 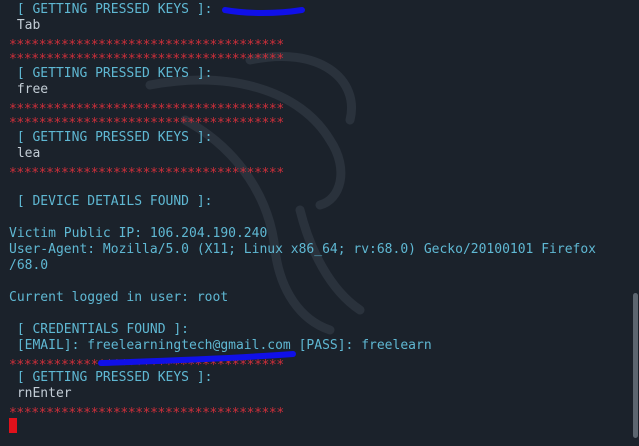 I want to click on scrollbar-thumb, so click(x=635, y=365).